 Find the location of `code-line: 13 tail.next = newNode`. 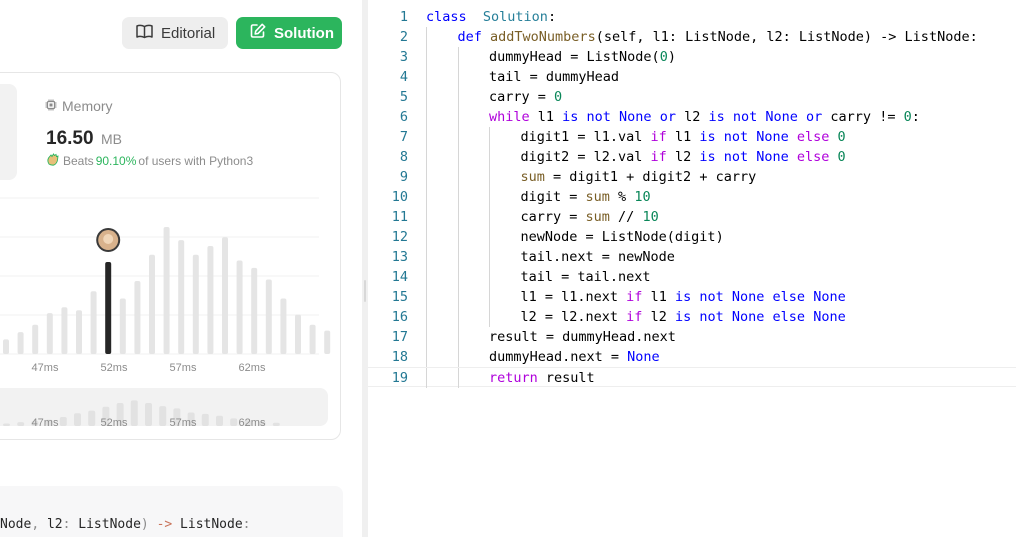

code-line: 13 tail.next = newNode is located at coordinates (692, 257).